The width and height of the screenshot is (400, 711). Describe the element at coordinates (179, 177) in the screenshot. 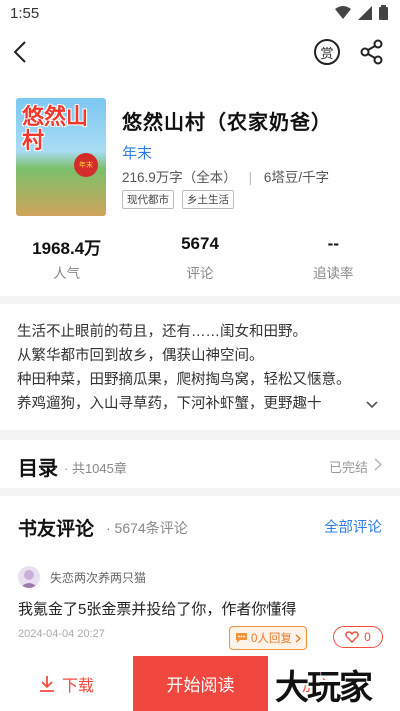

I see `word-count: 216.9万字（全本）` at that location.